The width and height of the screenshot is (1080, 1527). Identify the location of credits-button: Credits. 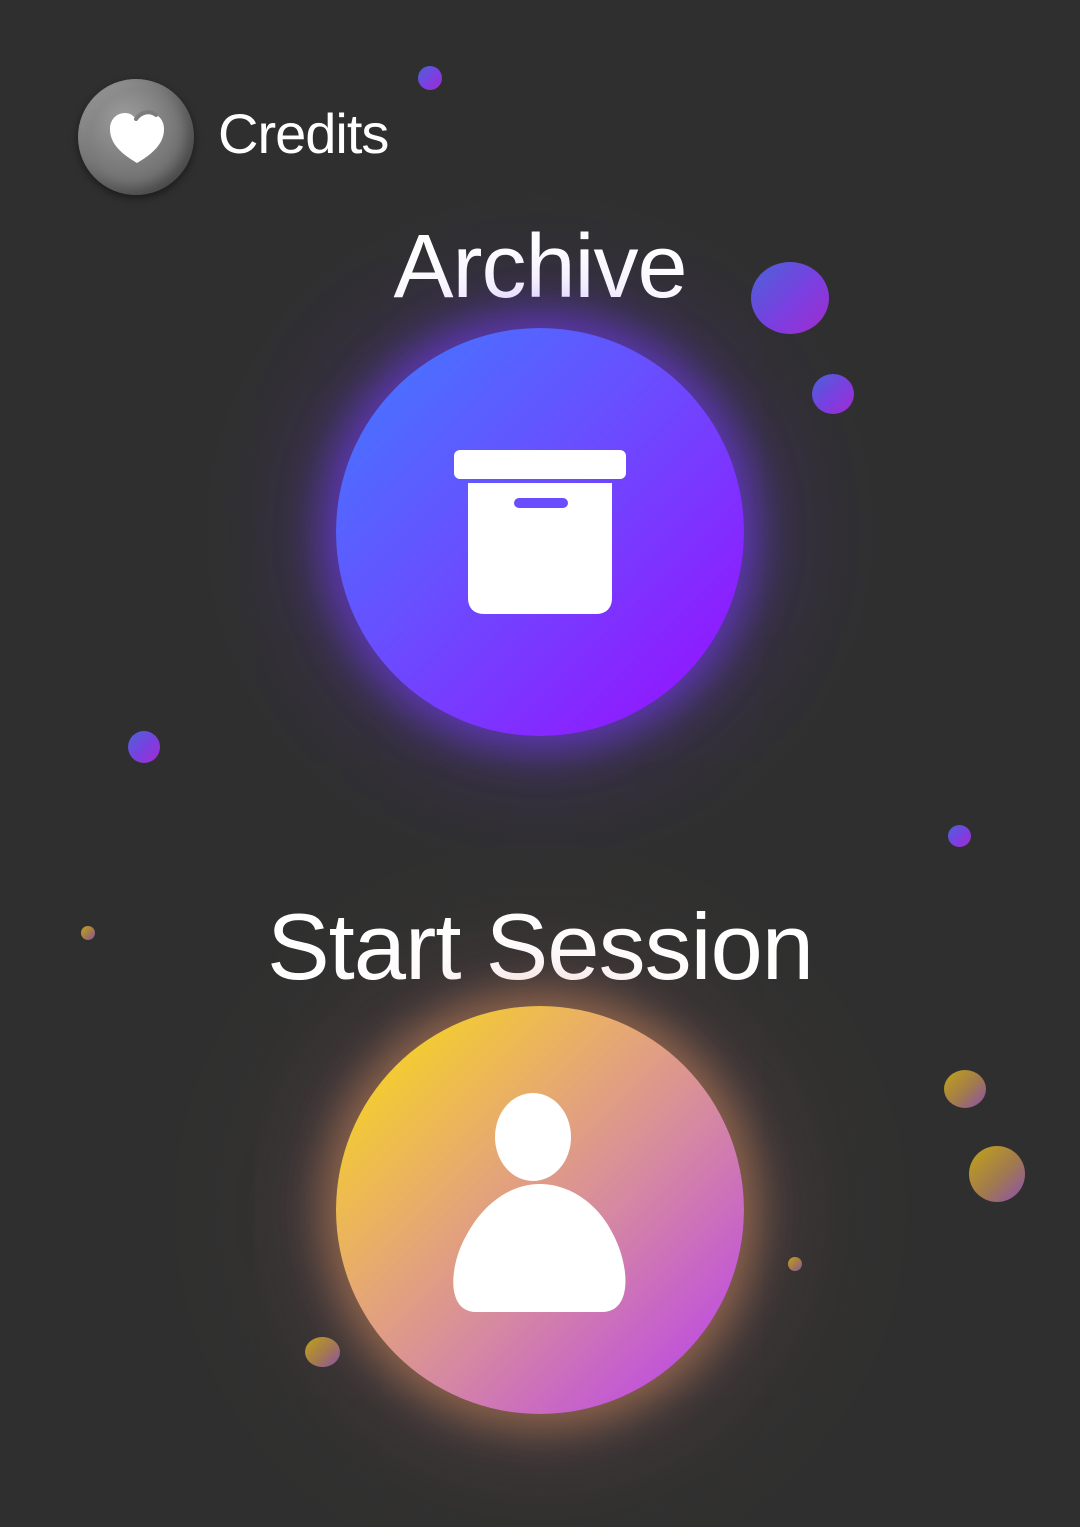
(233, 137).